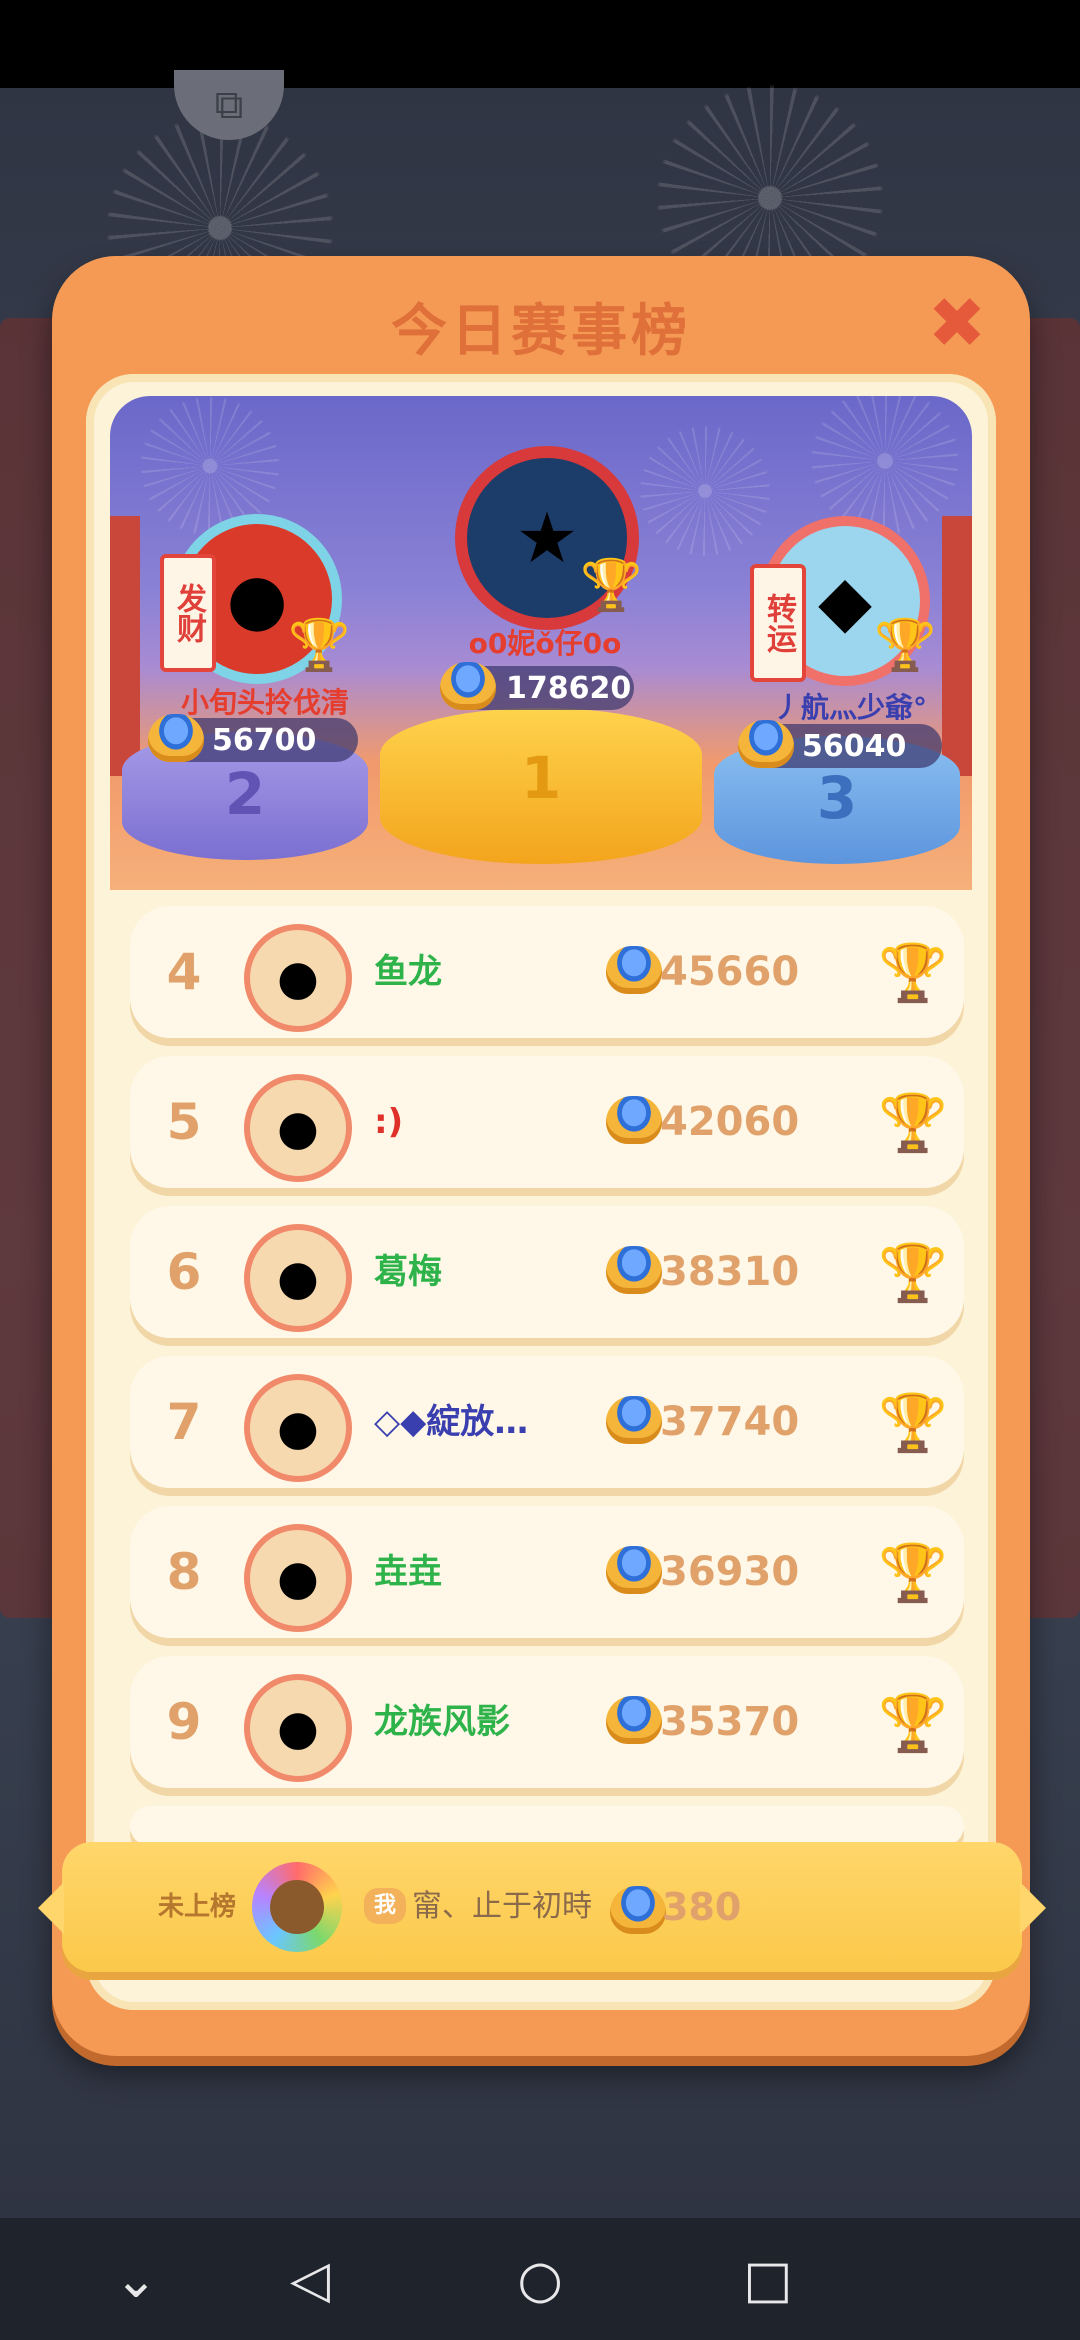 The image size is (1080, 2340). I want to click on row-rank: 9, so click(184, 1722).